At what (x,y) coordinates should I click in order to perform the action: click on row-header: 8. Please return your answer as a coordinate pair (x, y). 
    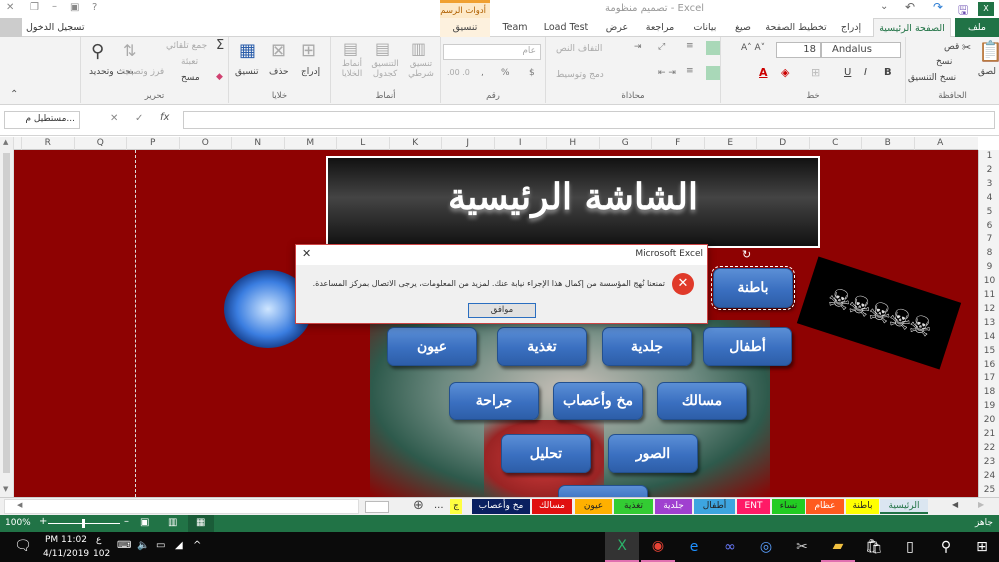
    Looking at the image, I should click on (989, 254).